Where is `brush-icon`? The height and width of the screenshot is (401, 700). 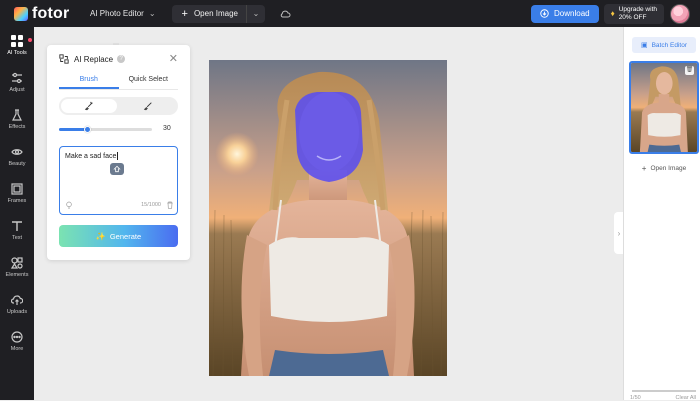
brush-icon is located at coordinates (88, 106).